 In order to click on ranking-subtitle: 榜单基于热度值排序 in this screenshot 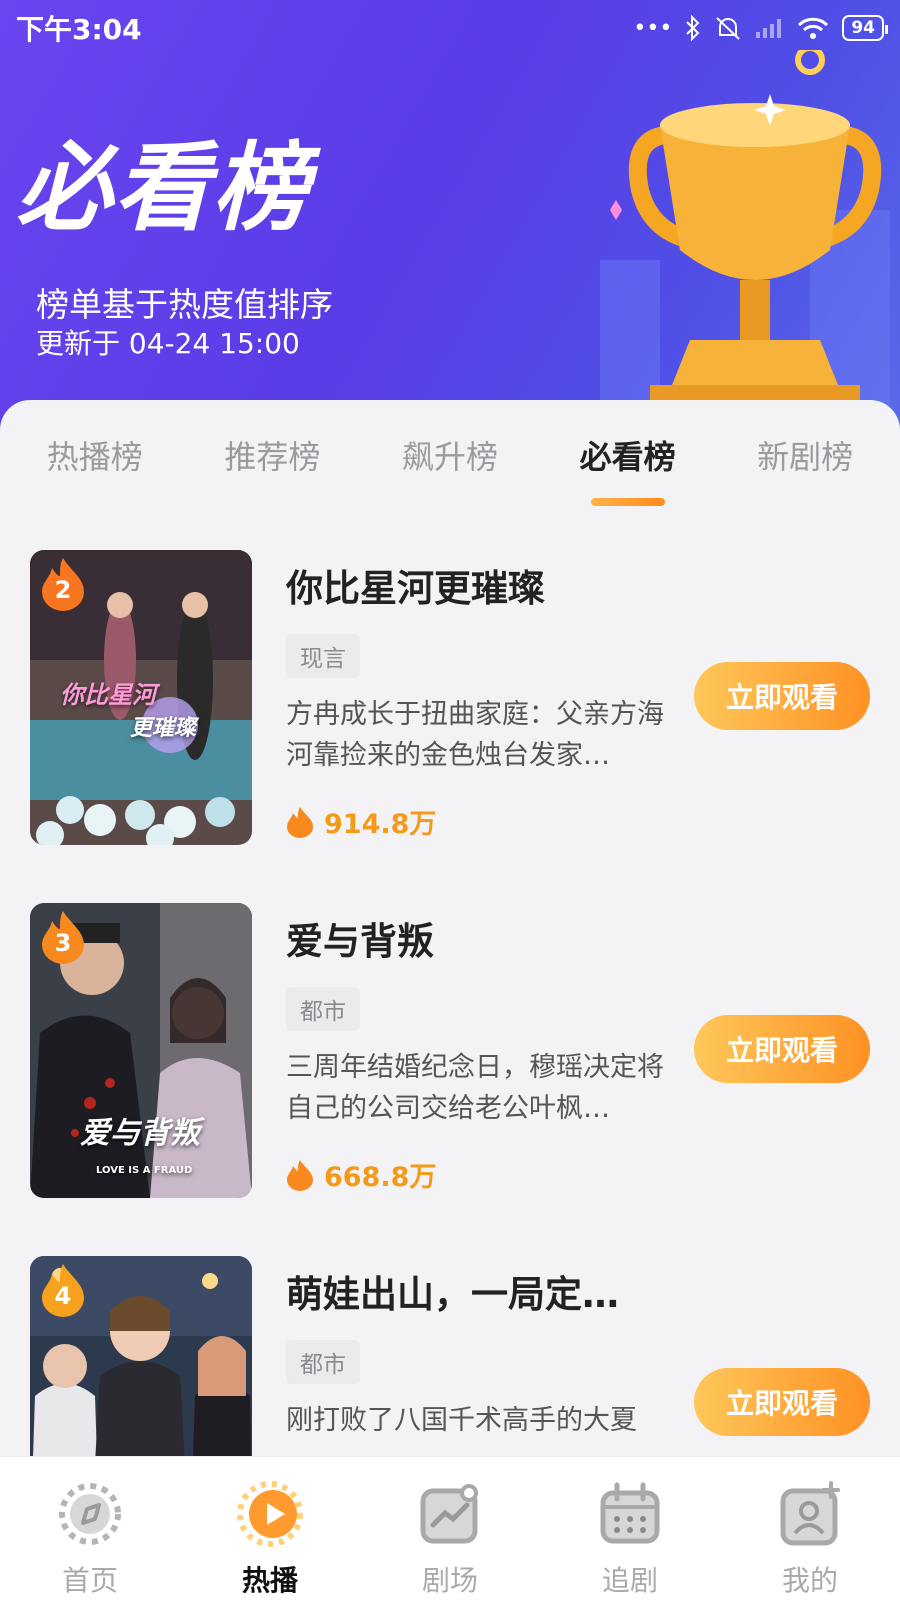, I will do `click(184, 304)`.